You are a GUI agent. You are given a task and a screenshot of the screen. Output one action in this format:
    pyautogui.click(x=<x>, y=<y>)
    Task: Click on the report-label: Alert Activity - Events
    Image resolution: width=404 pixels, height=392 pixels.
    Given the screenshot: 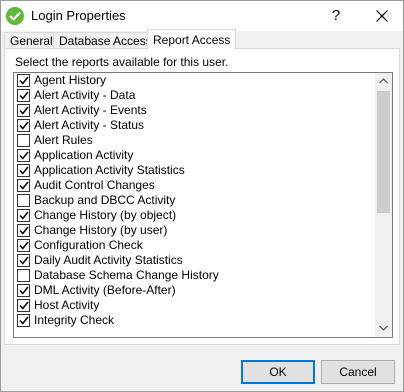 What is the action you would take?
    pyautogui.click(x=90, y=110)
    